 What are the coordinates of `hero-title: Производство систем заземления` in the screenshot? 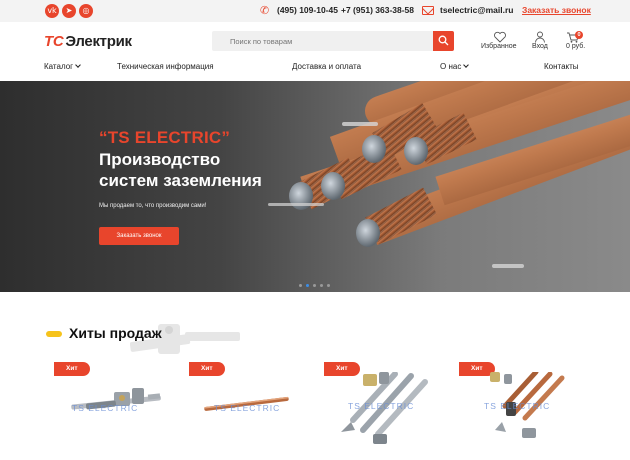 It's located at (199, 170).